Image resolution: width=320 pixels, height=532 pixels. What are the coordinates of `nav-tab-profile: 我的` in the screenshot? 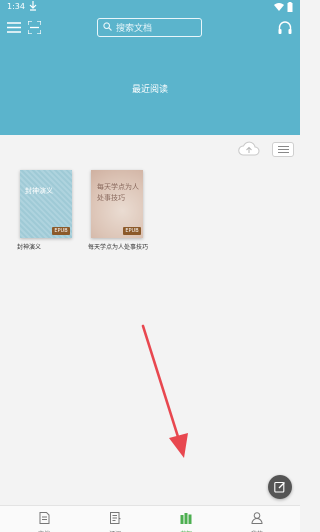 It's located at (257, 520).